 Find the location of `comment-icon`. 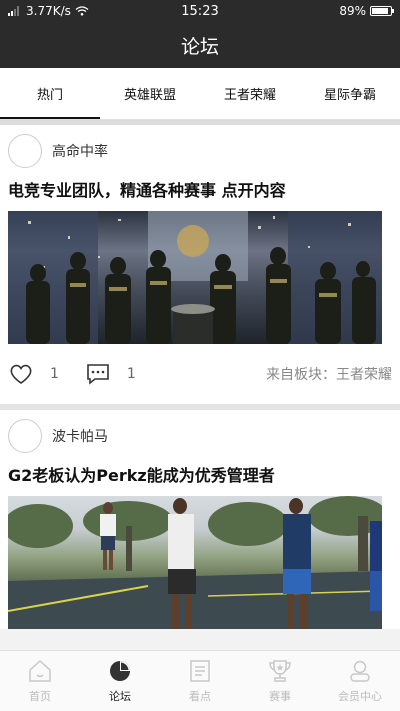

comment-icon is located at coordinates (98, 374).